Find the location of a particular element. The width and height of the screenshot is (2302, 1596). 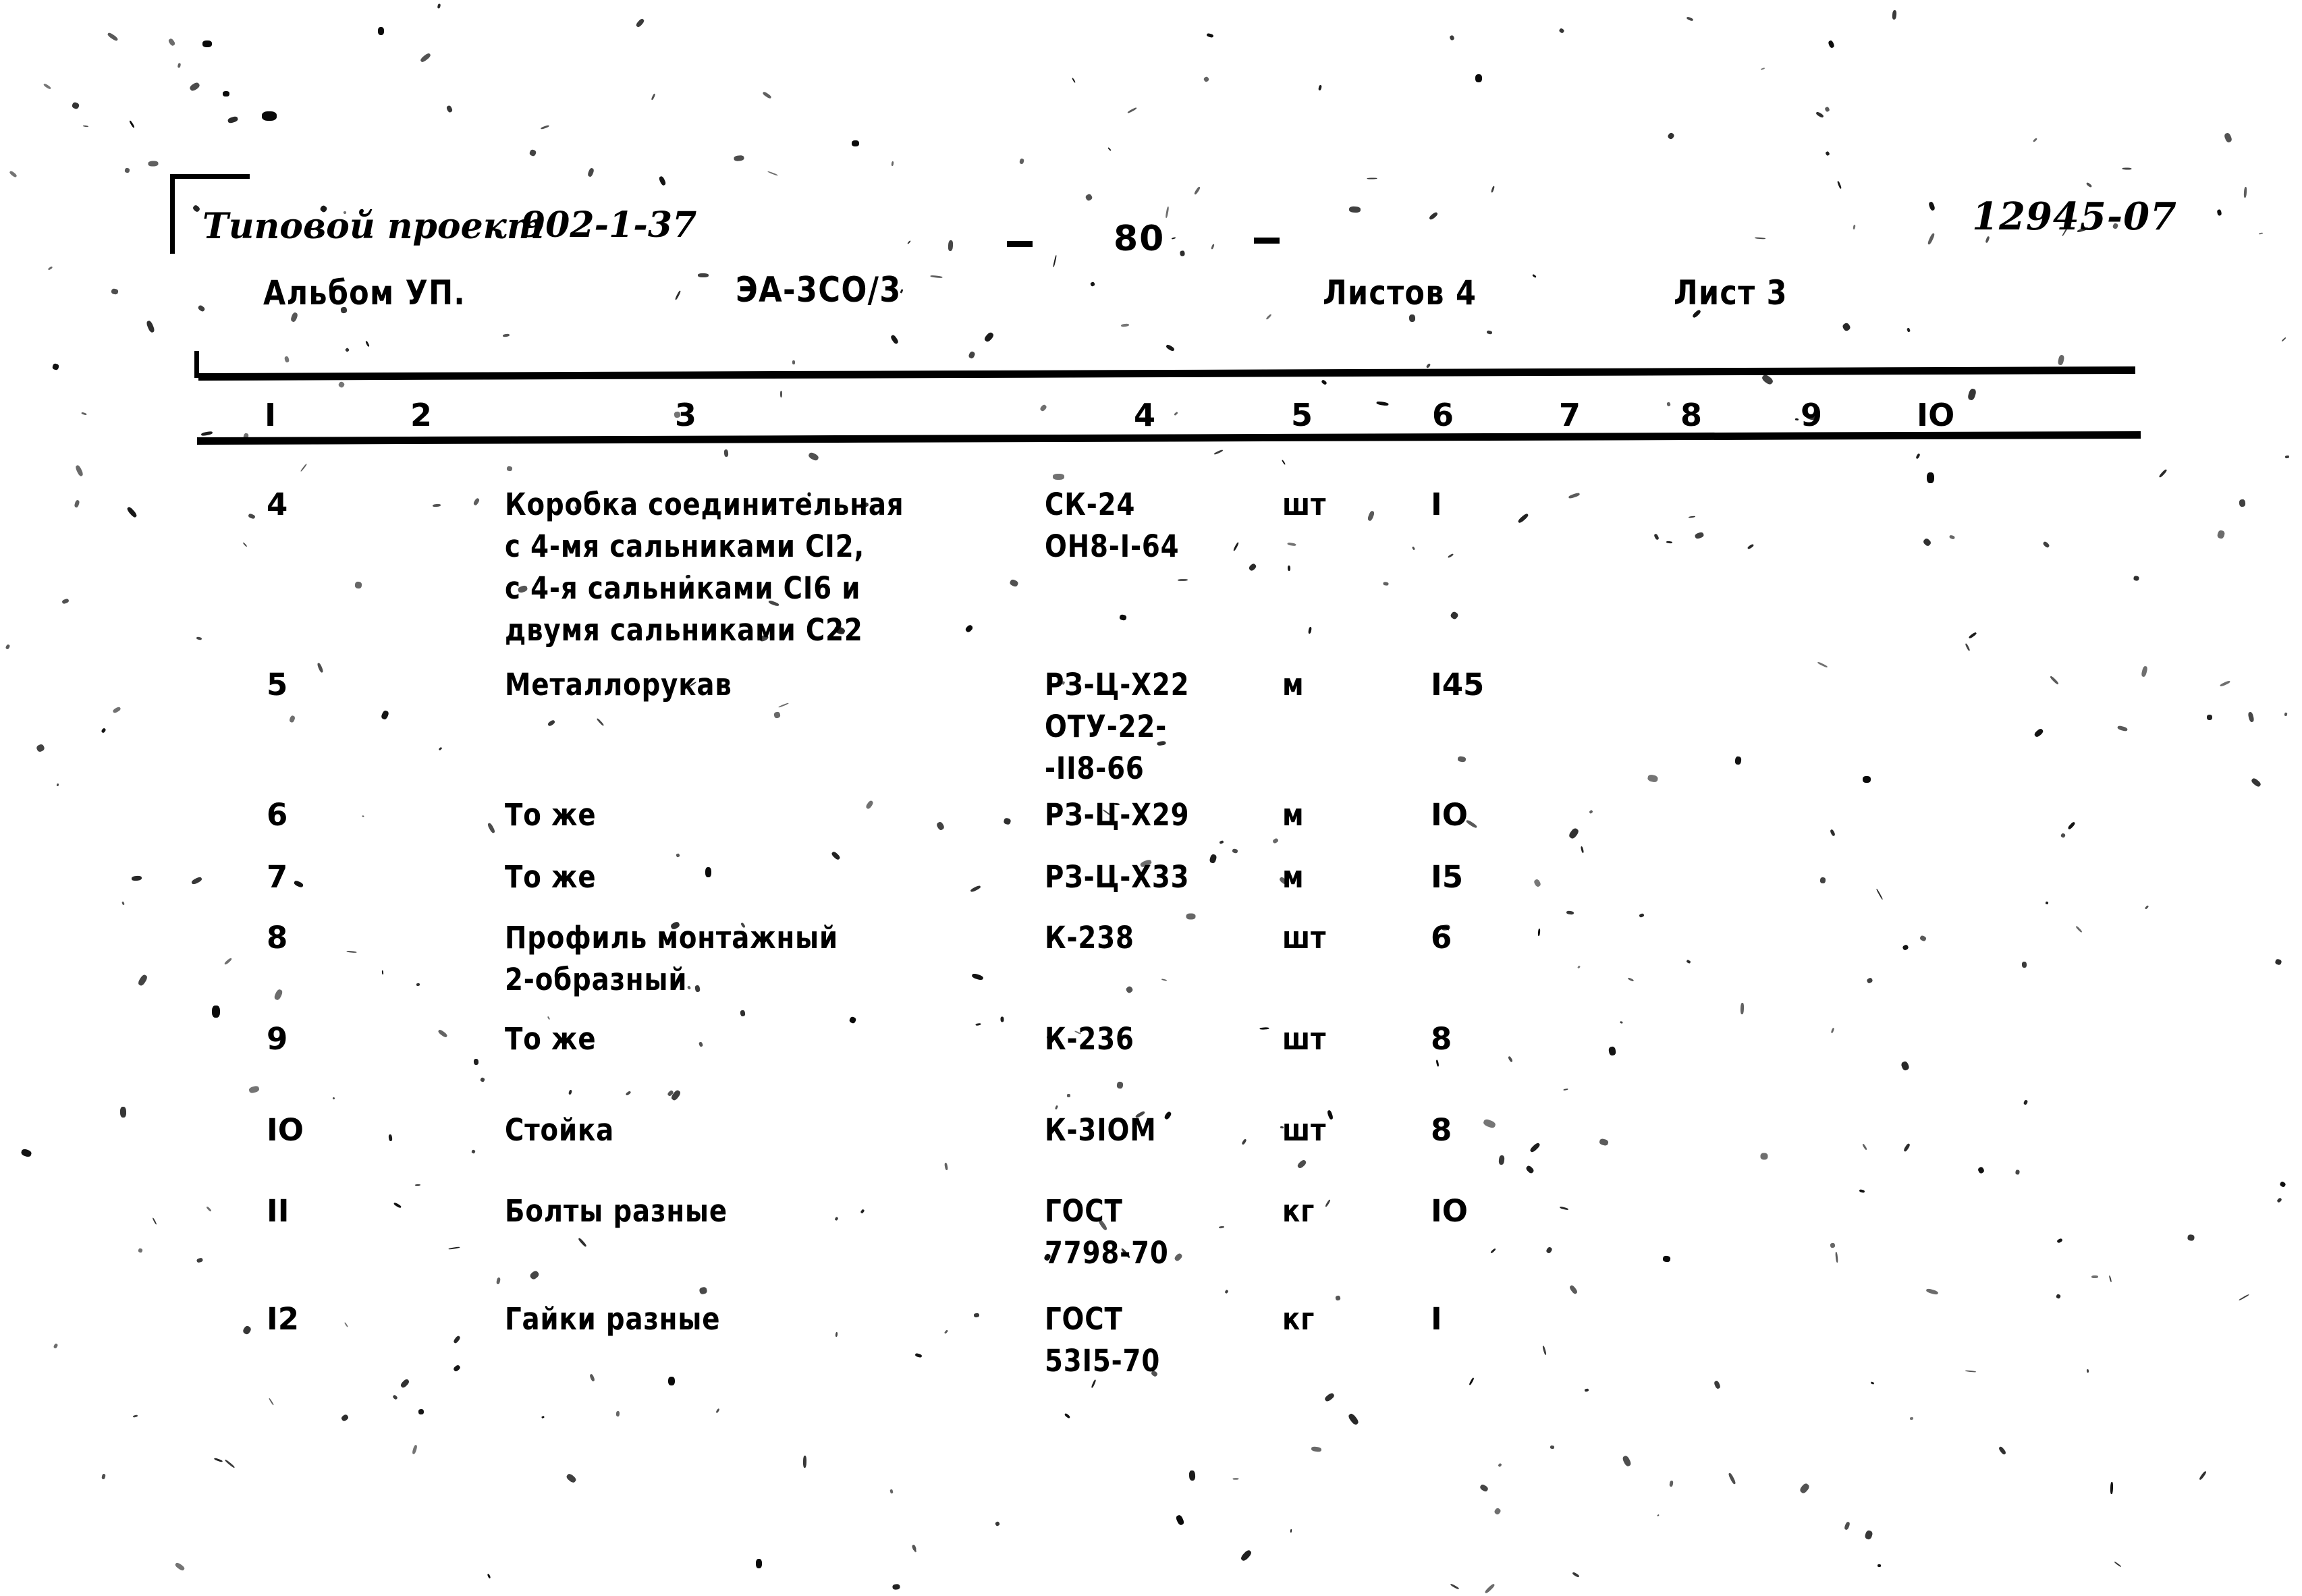

row-quantity: 6 is located at coordinates (1441, 938).